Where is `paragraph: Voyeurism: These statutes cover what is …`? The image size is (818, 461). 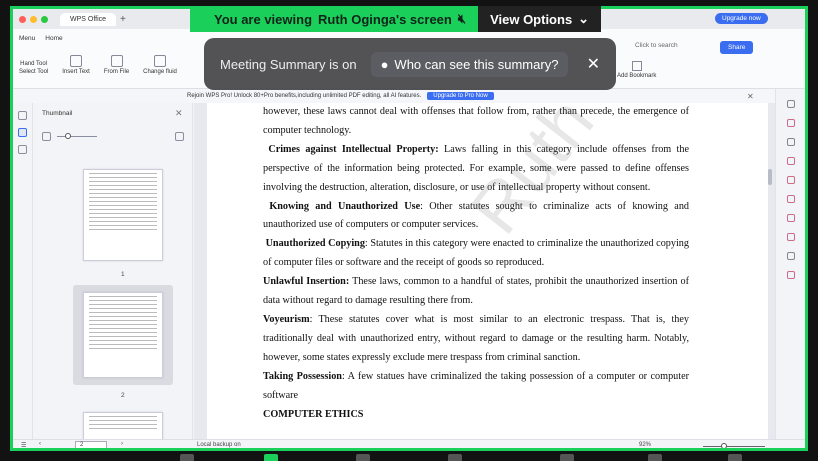
paragraph: Voyeurism: These statutes cover what is … is located at coordinates (476, 338).